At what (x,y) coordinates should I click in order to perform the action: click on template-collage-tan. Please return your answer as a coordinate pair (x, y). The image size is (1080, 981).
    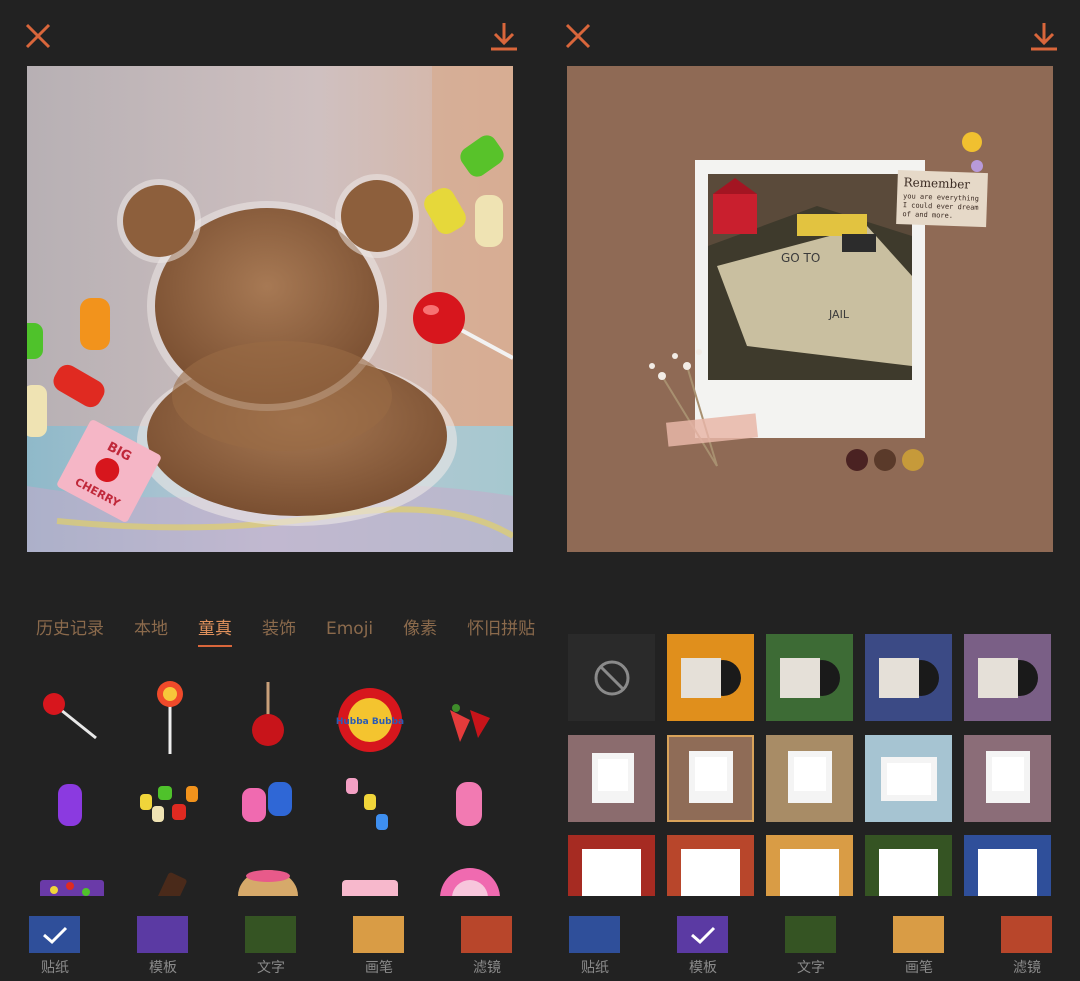
    Looking at the image, I should click on (809, 778).